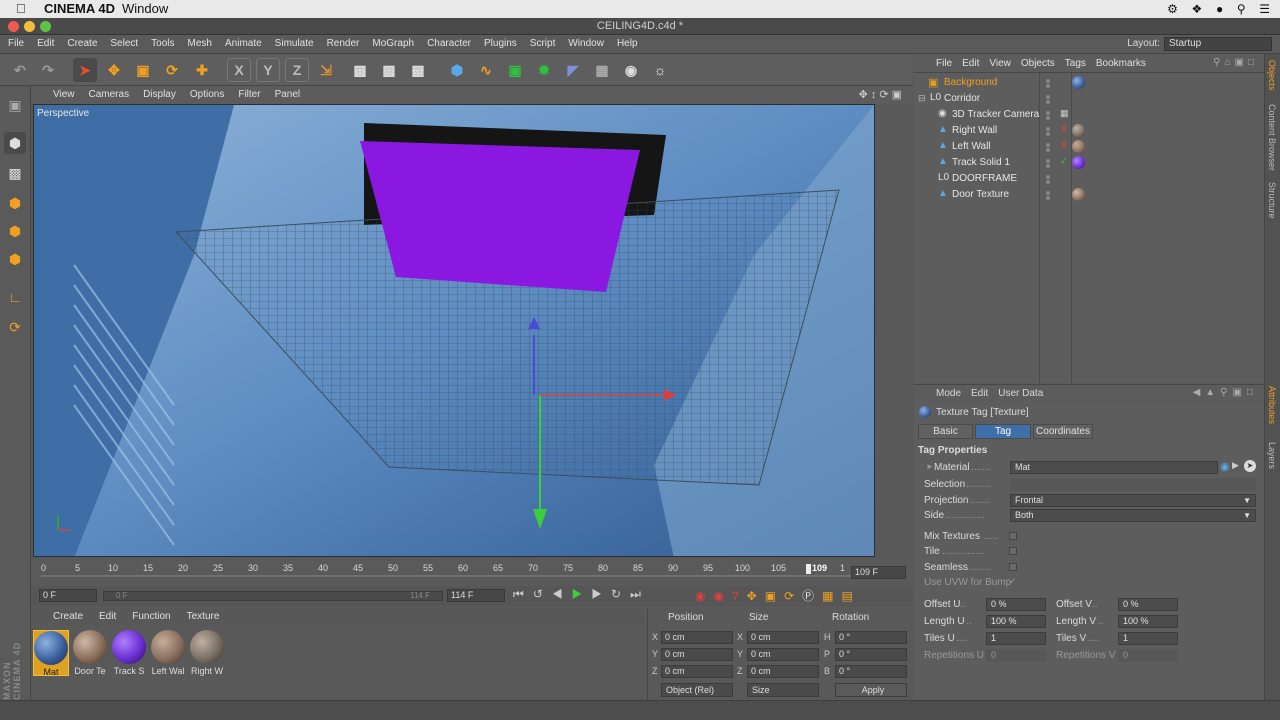 The image size is (1280, 720). What do you see at coordinates (1225, 392) in the screenshot?
I see `attr-nav-icons: ◀▲⚲▣□` at bounding box center [1225, 392].